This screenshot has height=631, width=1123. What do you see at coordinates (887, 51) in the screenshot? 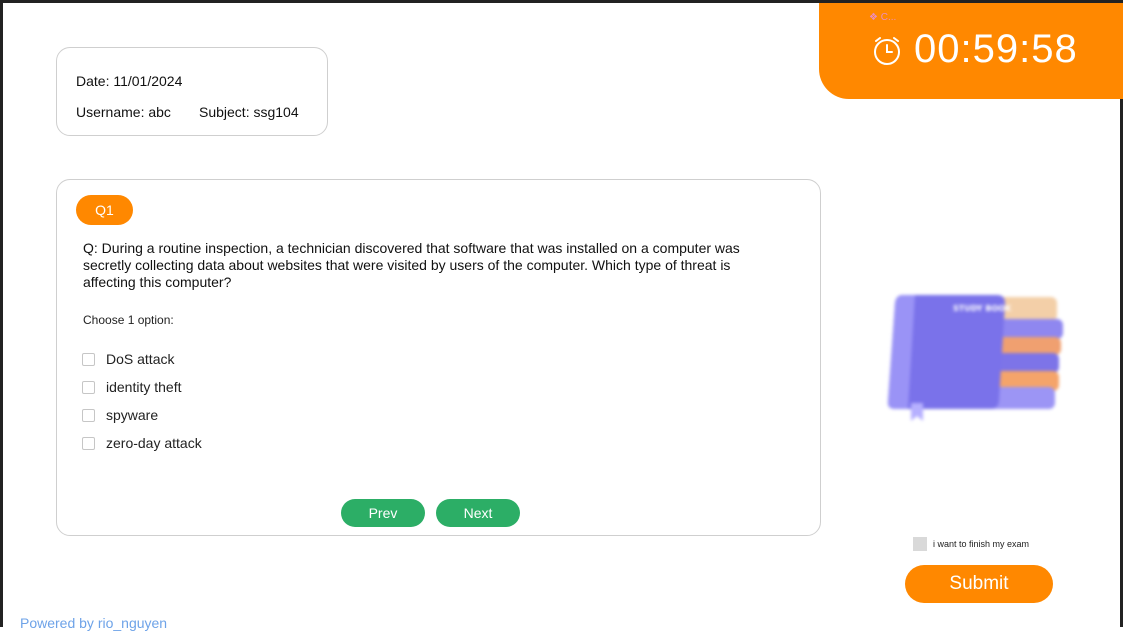
I see `alarm-clock-icon` at bounding box center [887, 51].